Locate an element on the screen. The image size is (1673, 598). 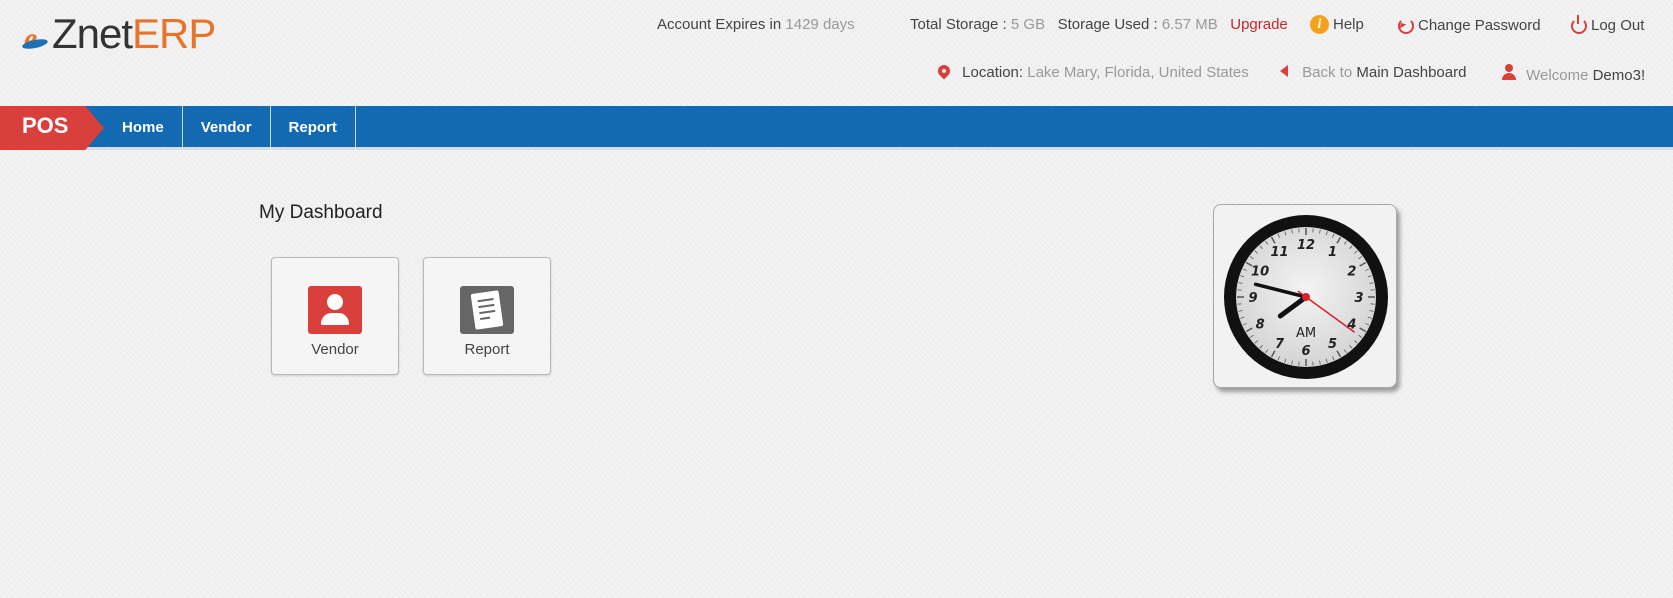
clock-period: AM is located at coordinates (1306, 333).